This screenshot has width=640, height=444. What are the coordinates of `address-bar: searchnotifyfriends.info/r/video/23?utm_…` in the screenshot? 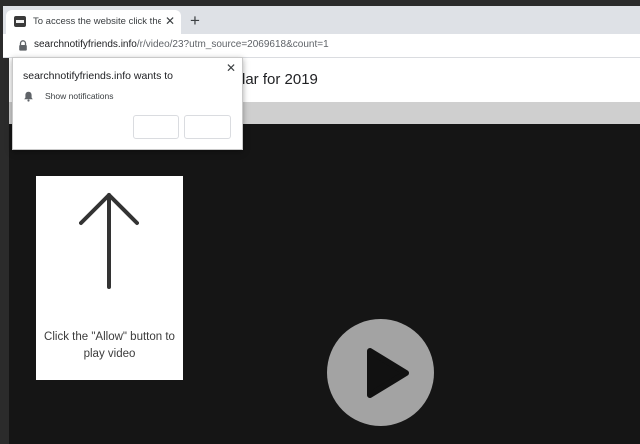 It's located at (321, 46).